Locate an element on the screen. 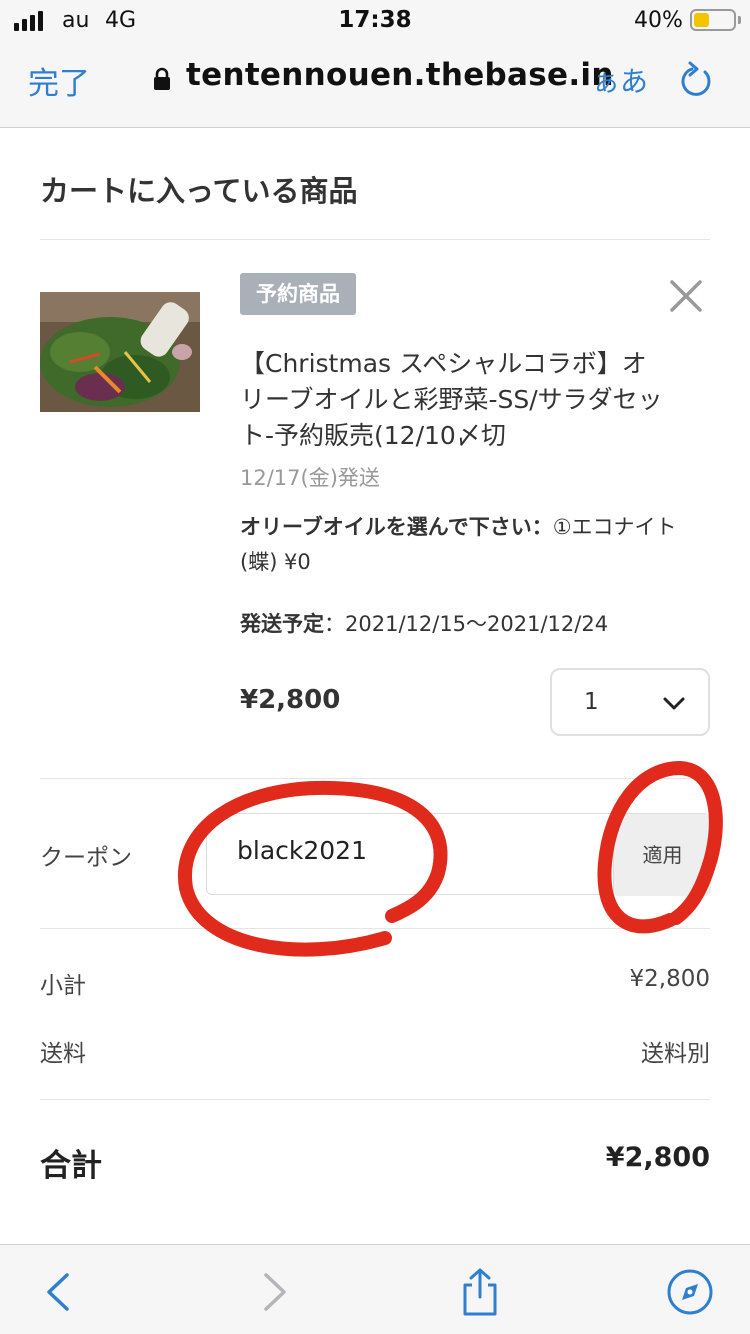 Image resolution: width=750 pixels, height=1334 pixels. subtotal-value: ¥2,800 is located at coordinates (669, 979).